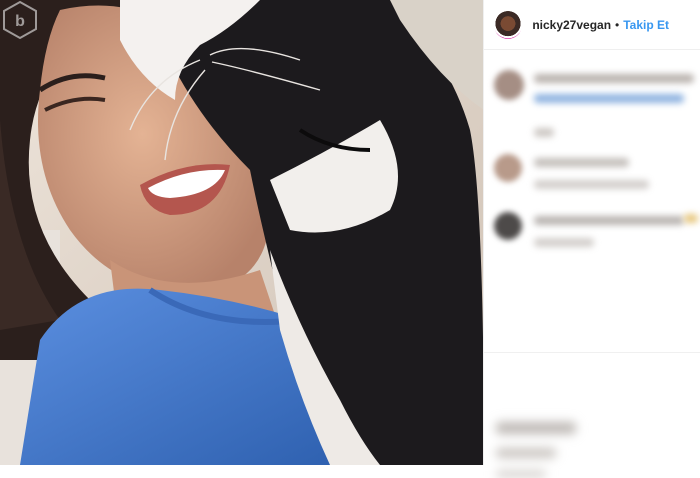 The image size is (700, 478). What do you see at coordinates (526, 453) in the screenshot?
I see `blurred-likes` at bounding box center [526, 453].